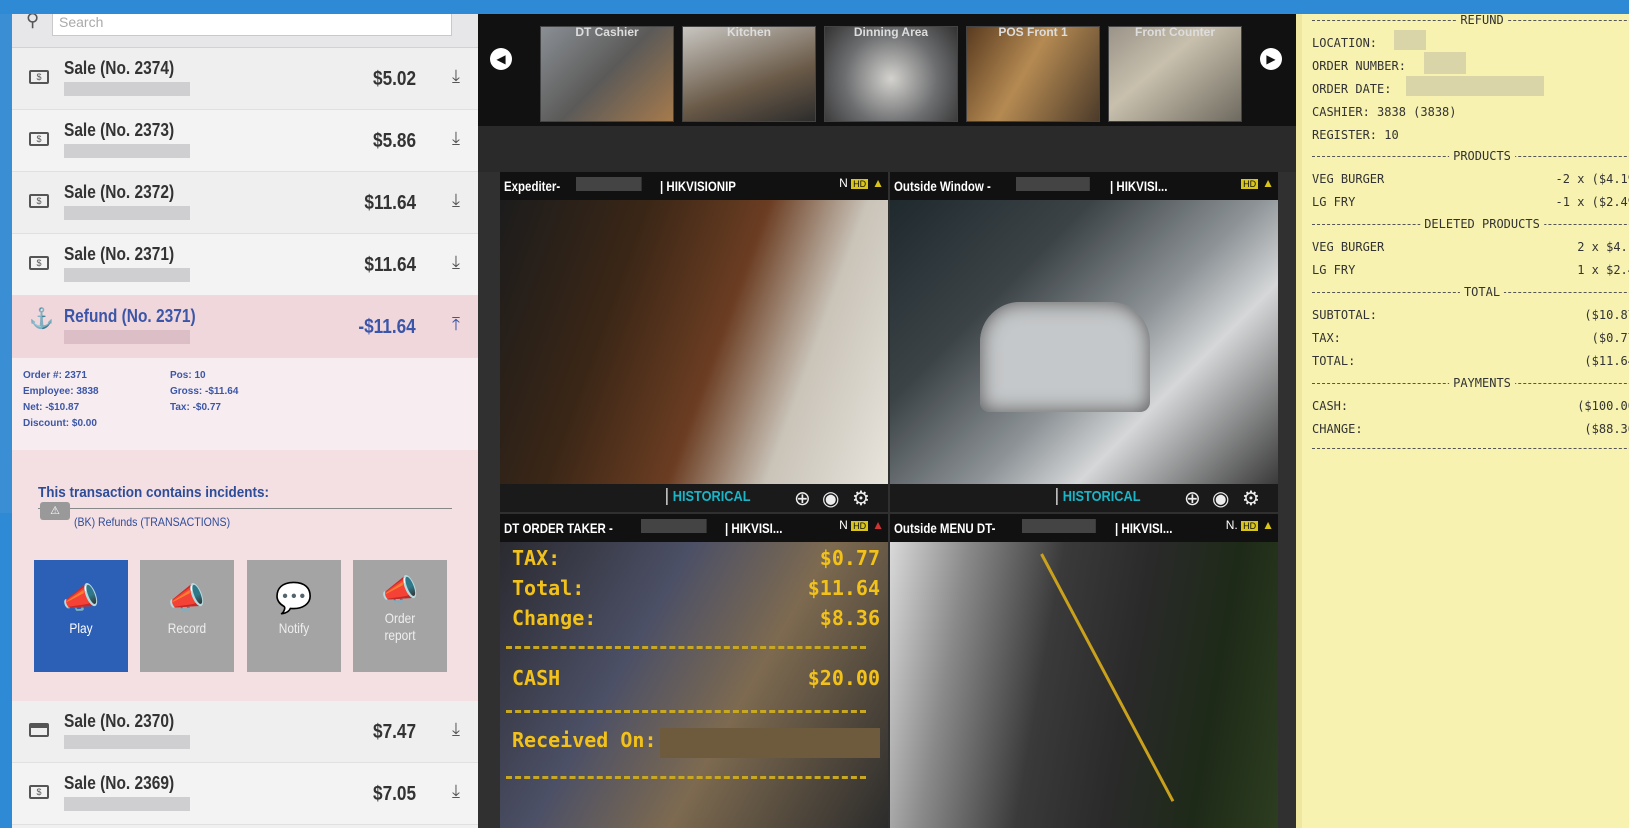  Describe the element at coordinates (749, 74) in the screenshot. I see `camera-thumbnail: Kitchen` at that location.